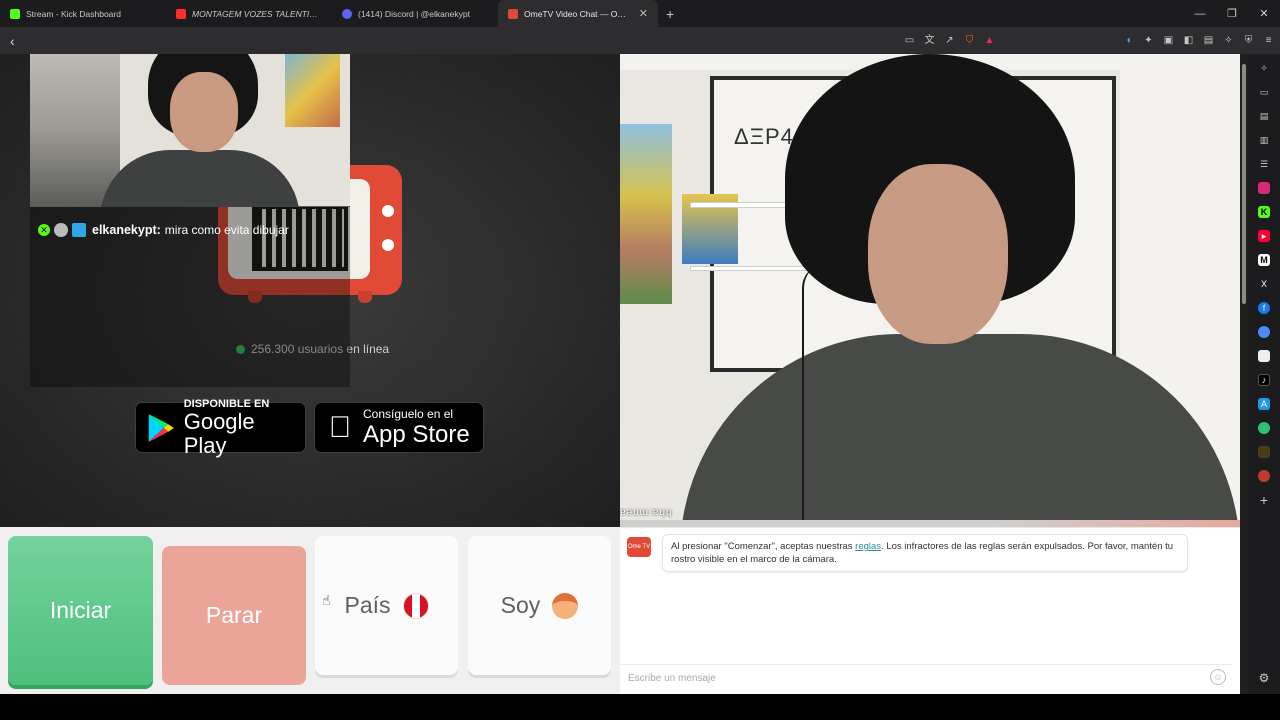 The height and width of the screenshot is (720, 1280). What do you see at coordinates (1264, 212) in the screenshot?
I see `kick-icon: K` at bounding box center [1264, 212].